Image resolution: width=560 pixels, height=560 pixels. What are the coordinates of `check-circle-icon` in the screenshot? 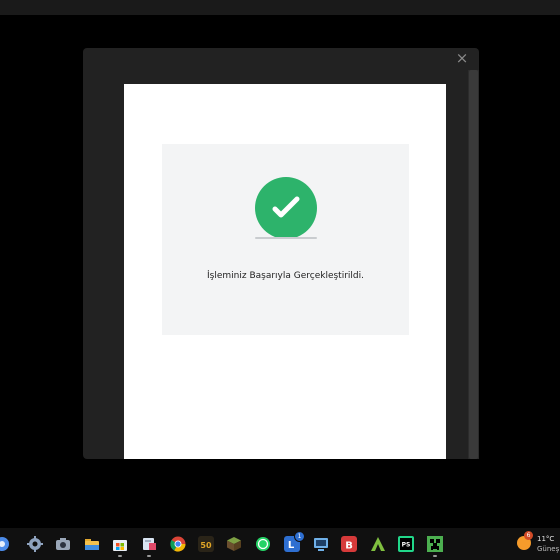 It's located at (286, 208).